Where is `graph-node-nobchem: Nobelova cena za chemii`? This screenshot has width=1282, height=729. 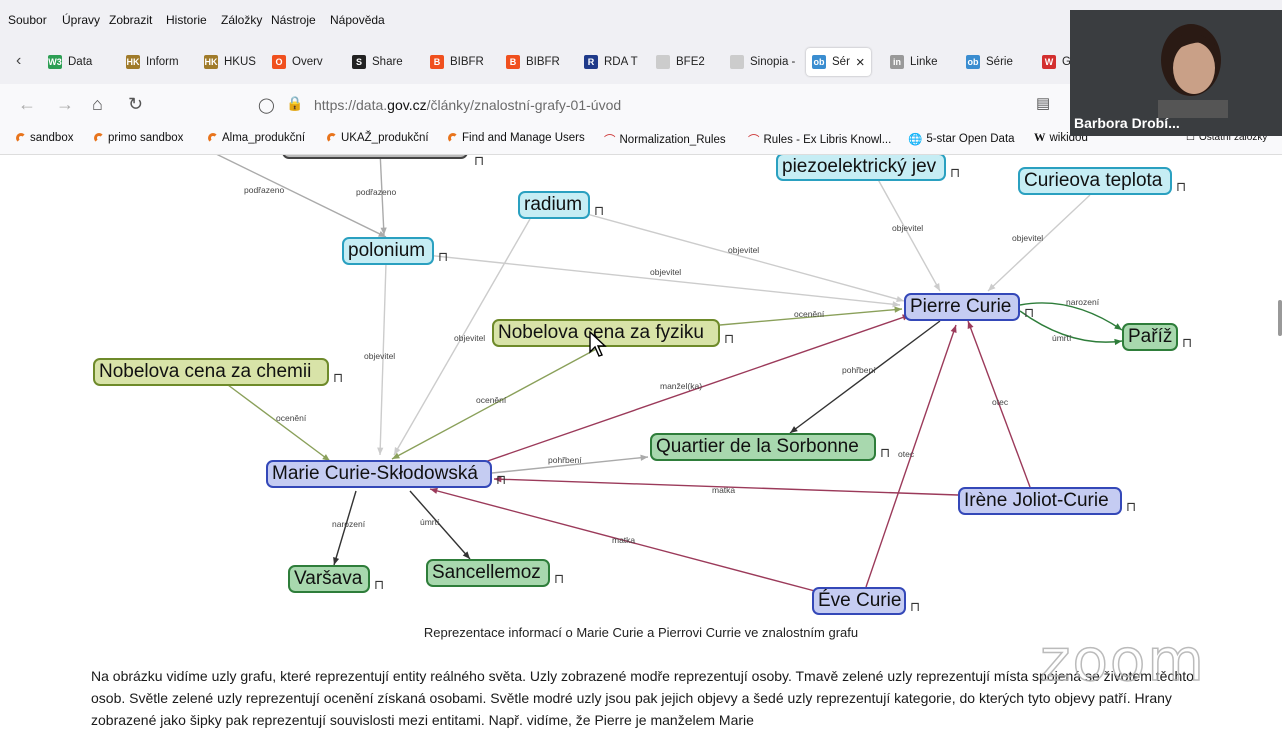 graph-node-nobchem: Nobelova cena za chemii is located at coordinates (211, 372).